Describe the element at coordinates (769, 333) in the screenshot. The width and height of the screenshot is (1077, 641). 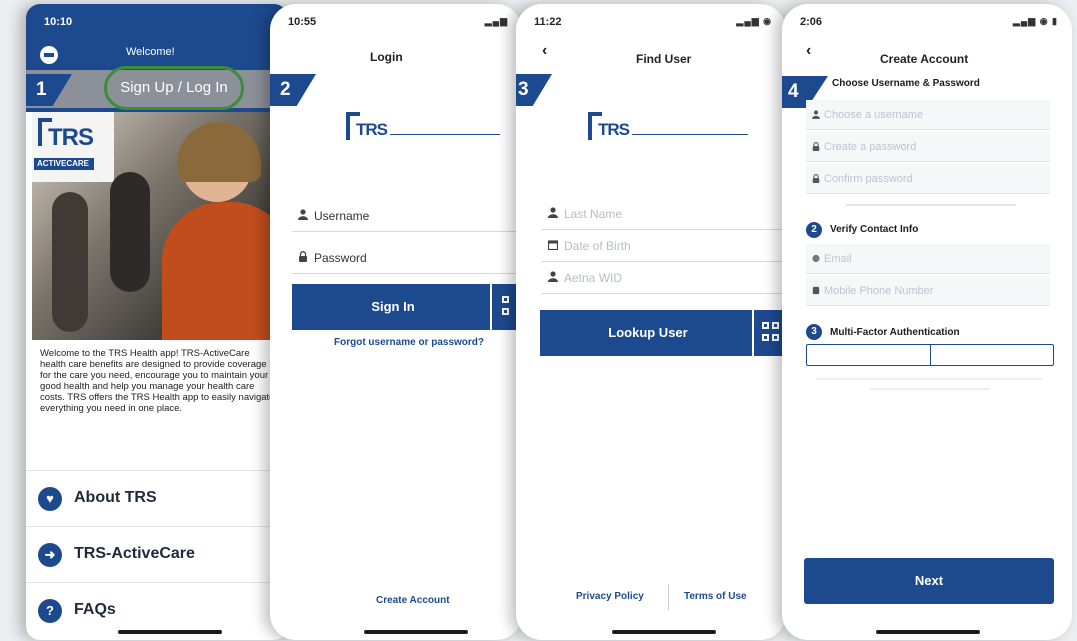
I see `qr-code-icon` at that location.